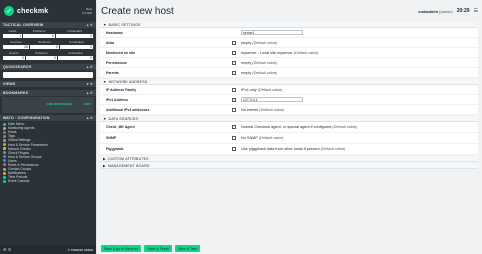 Image resolution: width=482 pixels, height=254 pixels. I want to click on field-value: IPv4 only (Default value), so click(261, 90).